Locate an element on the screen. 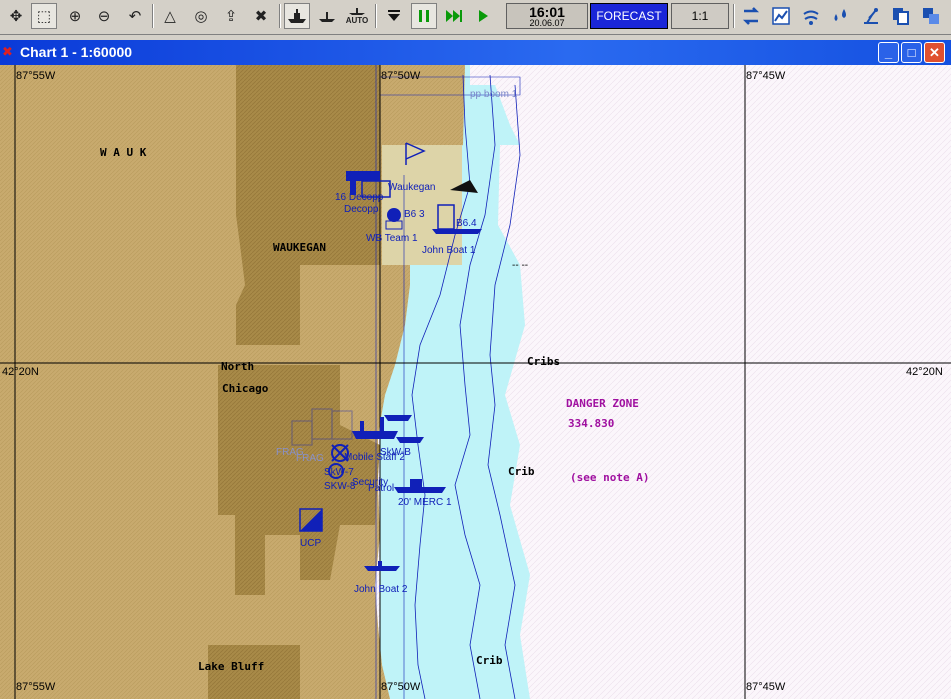  lat-label-left: 42°20N is located at coordinates (20, 372).